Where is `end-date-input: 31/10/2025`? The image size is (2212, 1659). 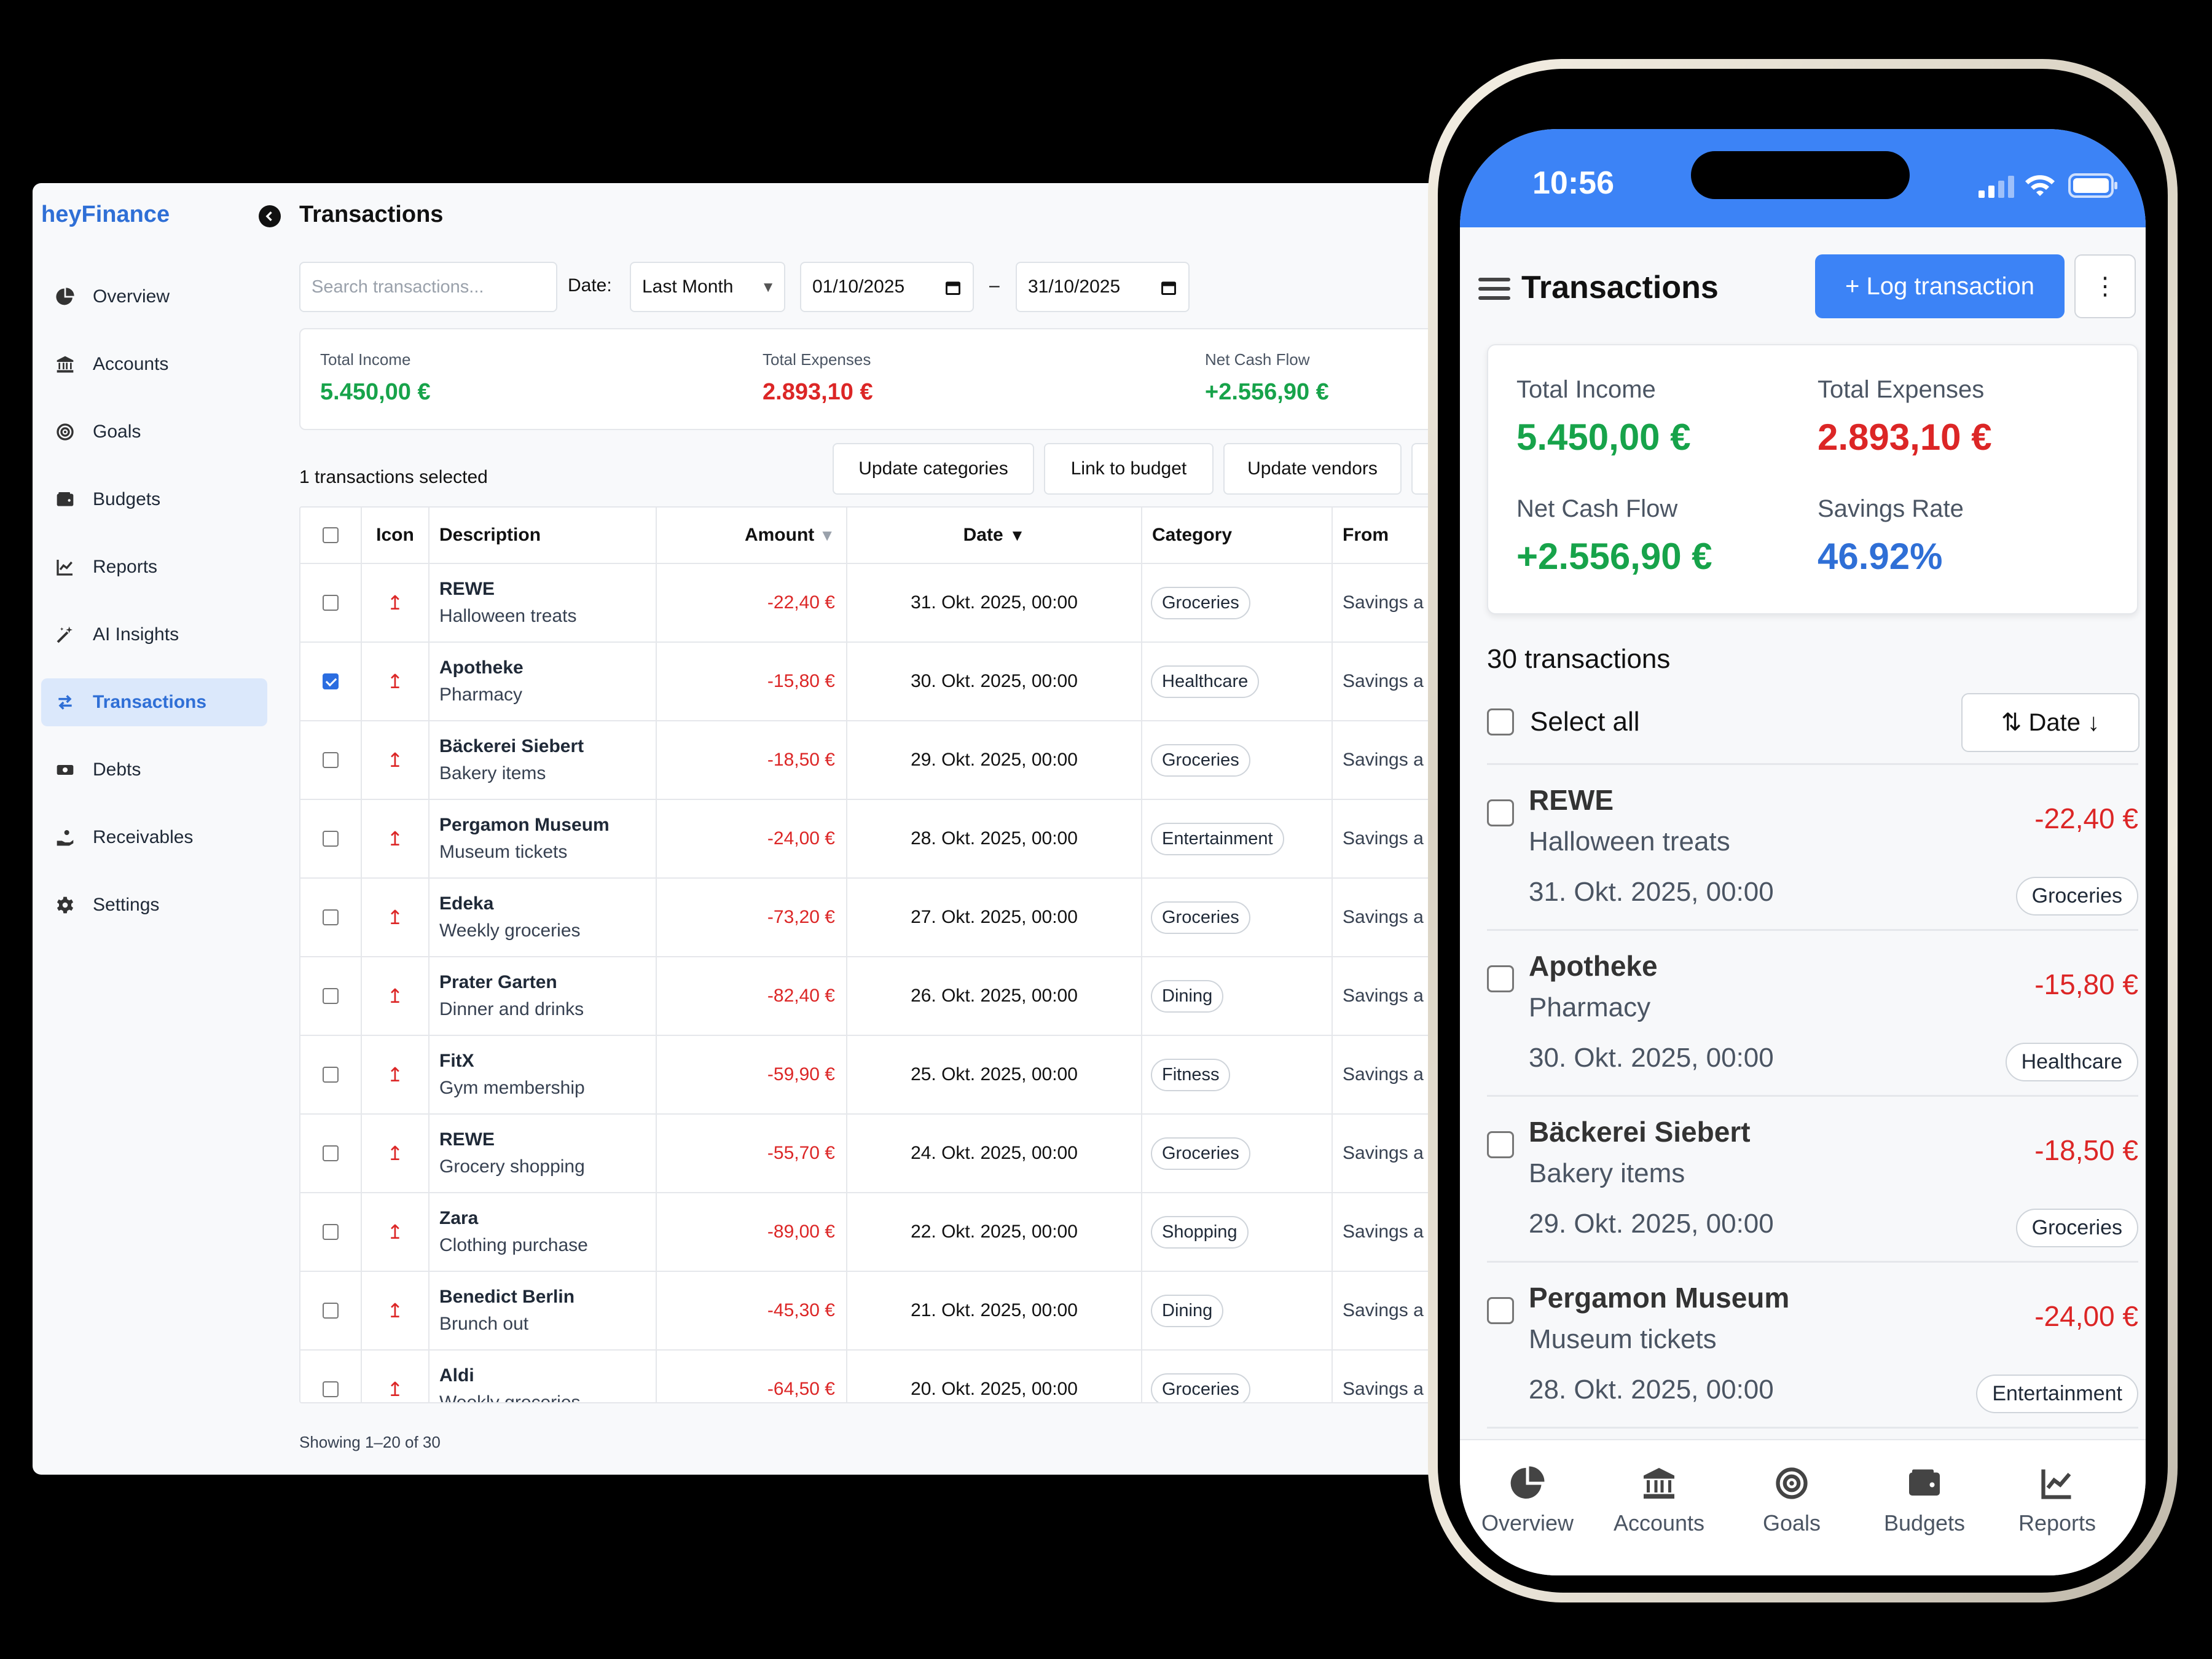
end-date-input: 31/10/2025 is located at coordinates (1103, 287).